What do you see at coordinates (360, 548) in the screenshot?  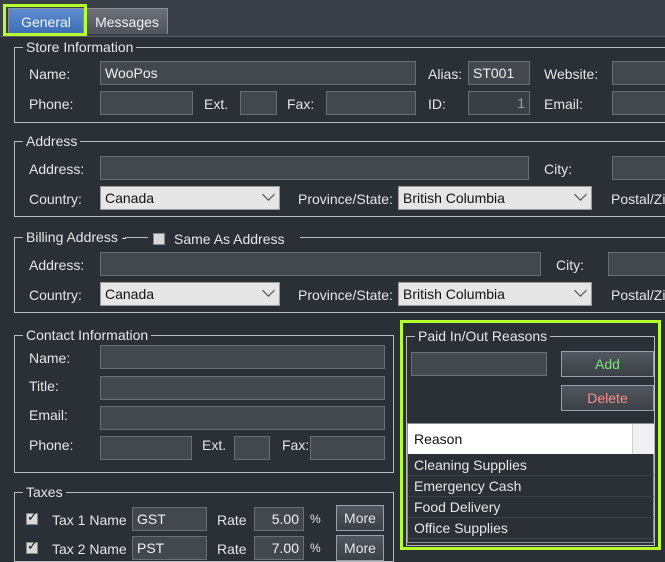 I see `tax2-more-button: More` at bounding box center [360, 548].